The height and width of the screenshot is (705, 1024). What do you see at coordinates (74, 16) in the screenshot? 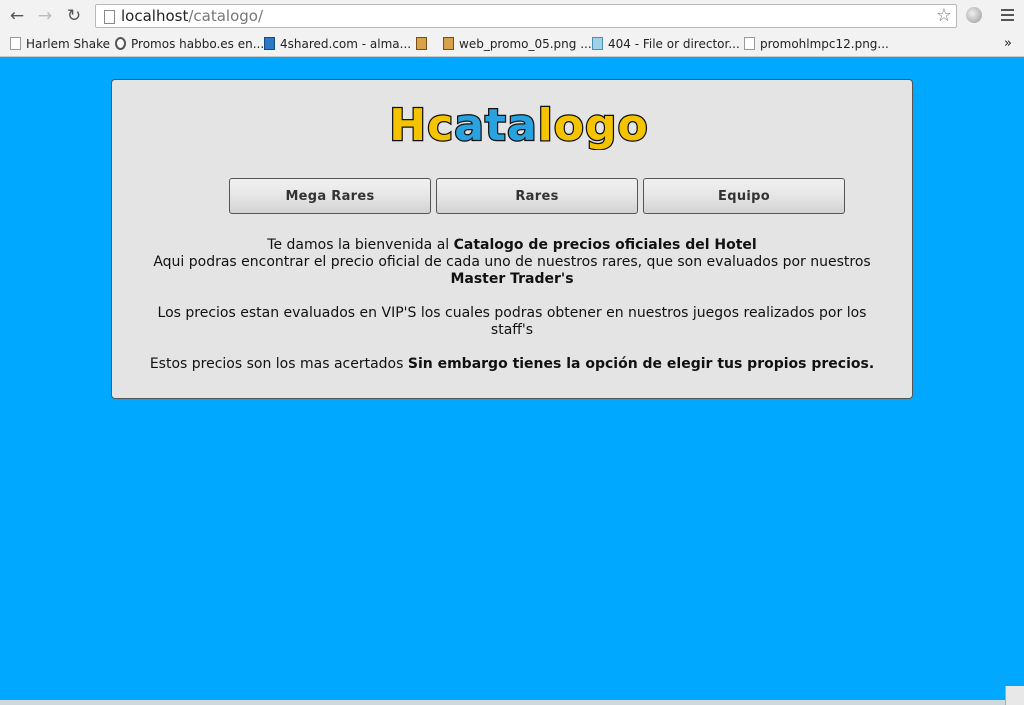
I see `reload-icon: ↻` at bounding box center [74, 16].